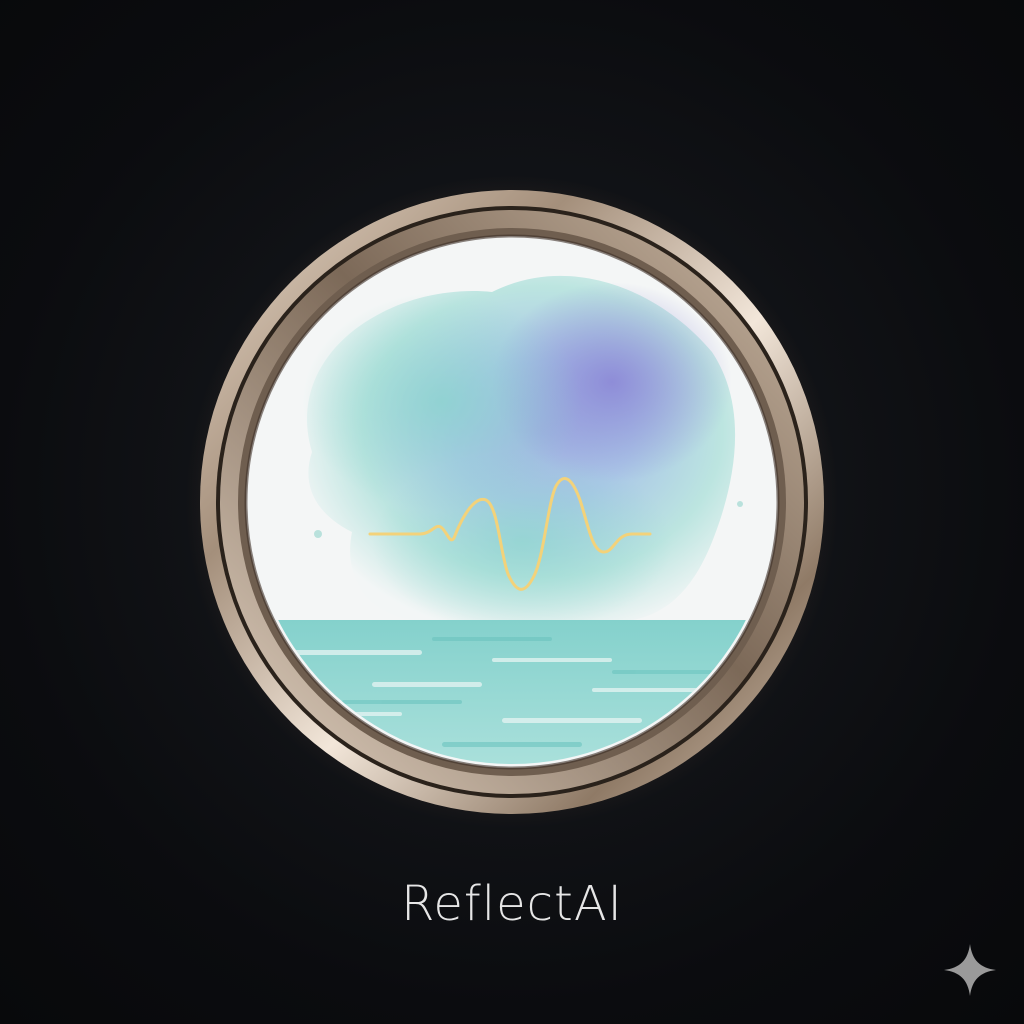  I want to click on sparkle-icon, so click(970, 970).